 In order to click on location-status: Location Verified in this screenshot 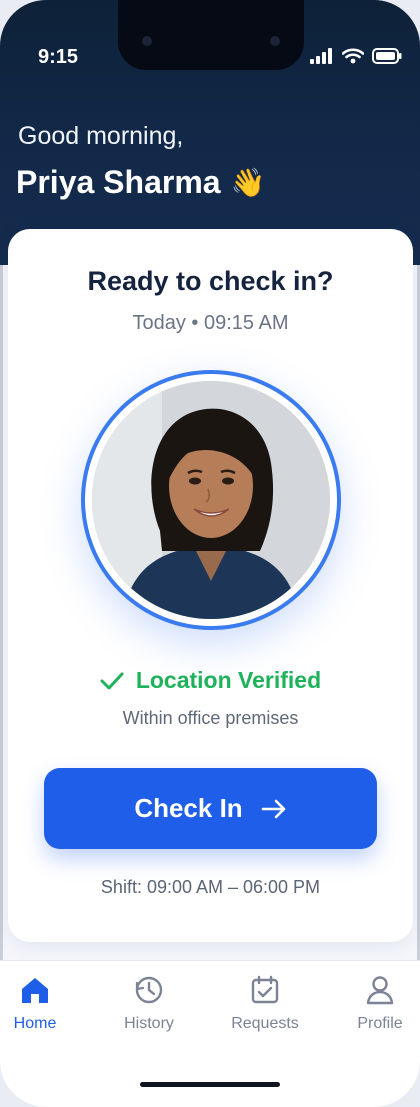, I will do `click(210, 680)`.